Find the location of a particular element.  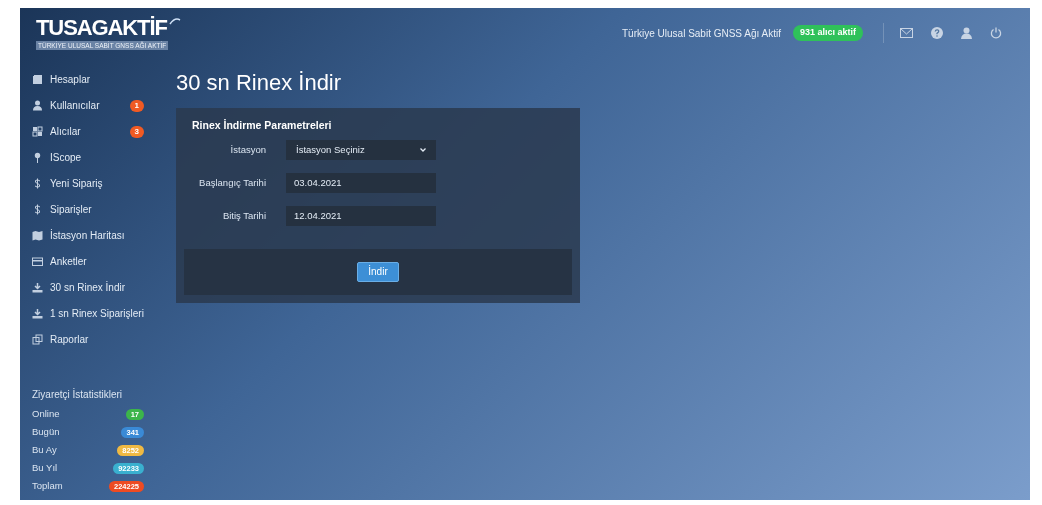

stat-label: Toplam is located at coordinates (47, 485).